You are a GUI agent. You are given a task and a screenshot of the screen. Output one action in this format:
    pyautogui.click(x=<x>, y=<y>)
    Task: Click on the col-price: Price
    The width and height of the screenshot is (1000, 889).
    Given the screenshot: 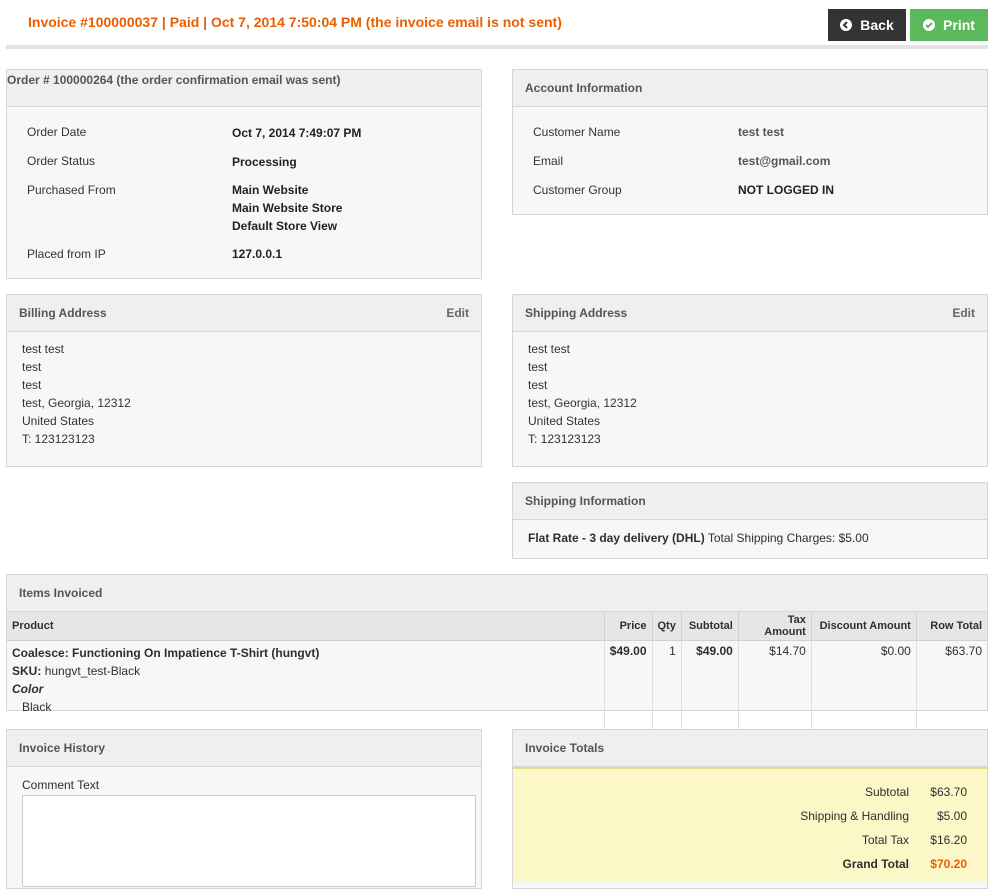 What is the action you would take?
    pyautogui.click(x=628, y=626)
    